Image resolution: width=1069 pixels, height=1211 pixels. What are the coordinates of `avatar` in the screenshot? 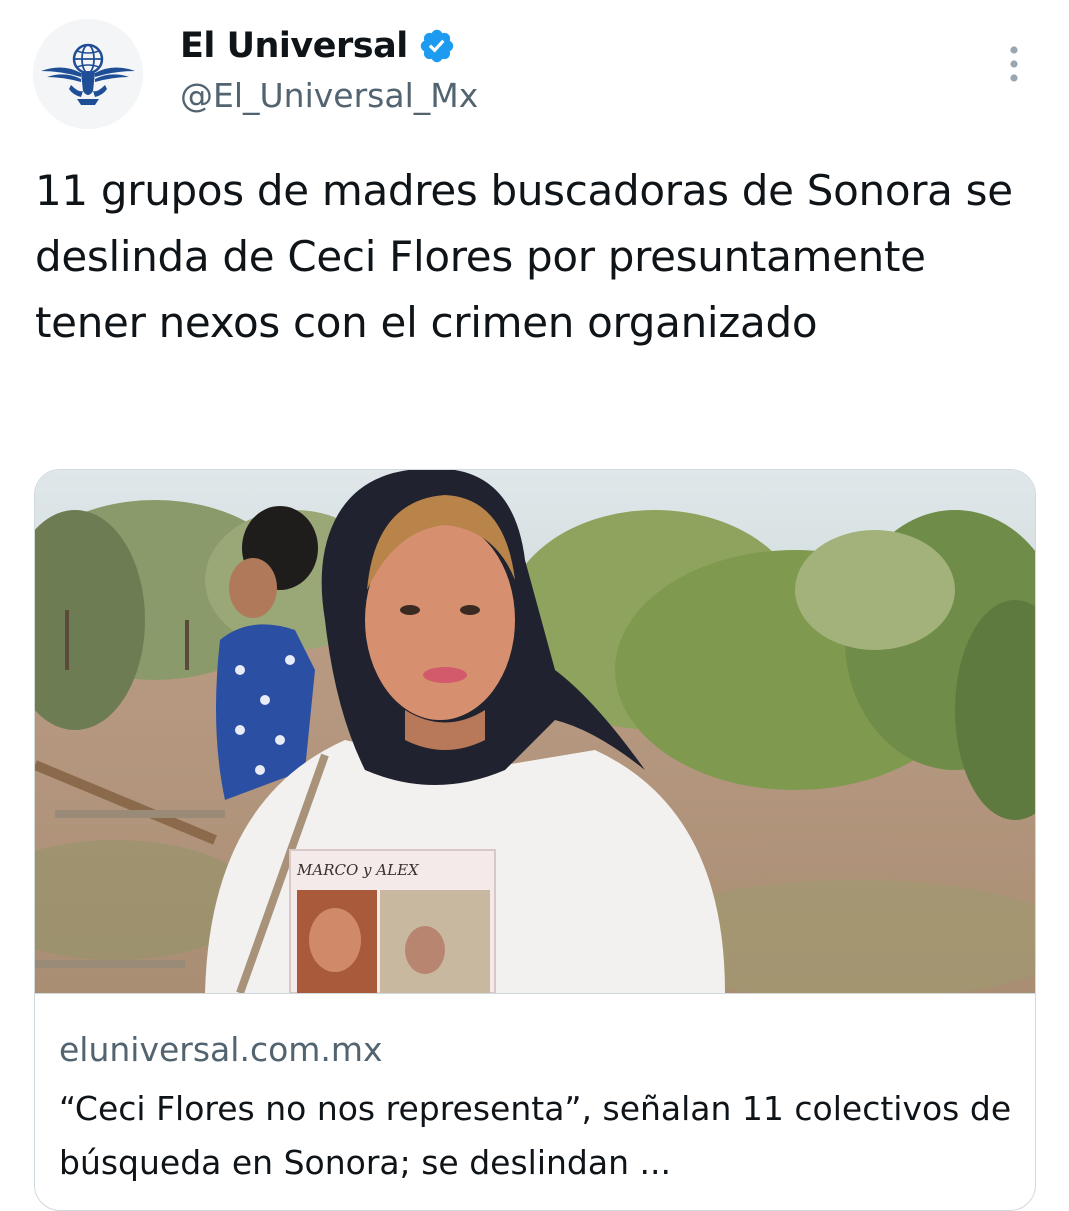 It's located at (88, 74).